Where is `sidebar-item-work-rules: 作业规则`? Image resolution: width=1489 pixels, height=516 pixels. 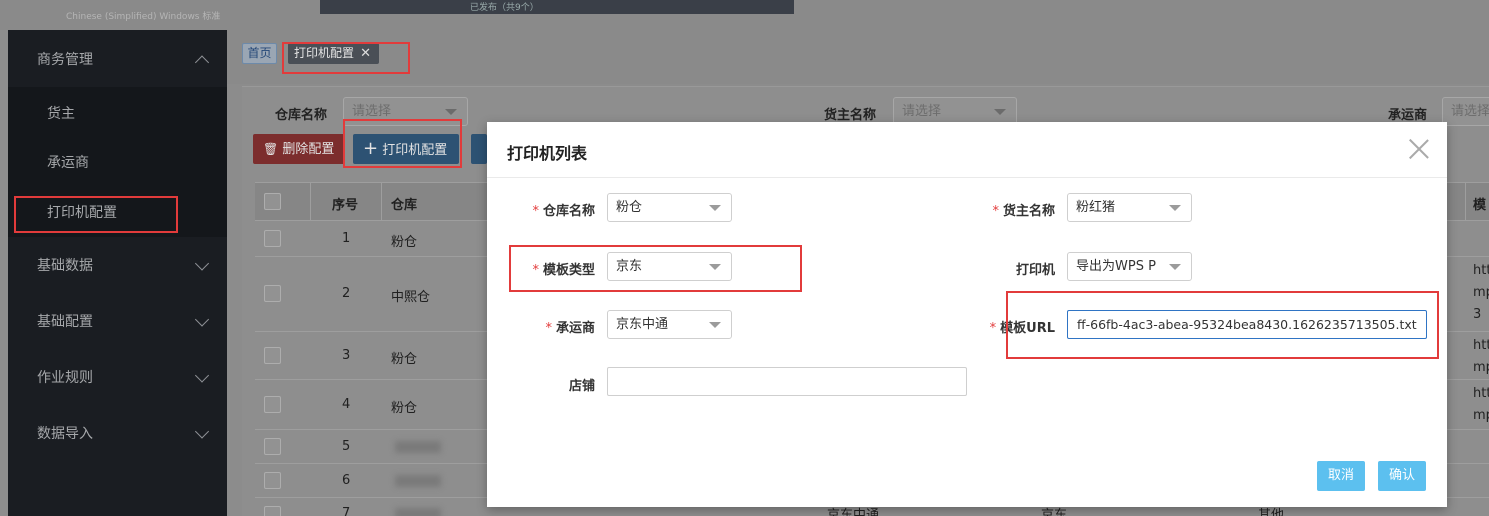
sidebar-item-work-rules: 作业规则 is located at coordinates (117, 378).